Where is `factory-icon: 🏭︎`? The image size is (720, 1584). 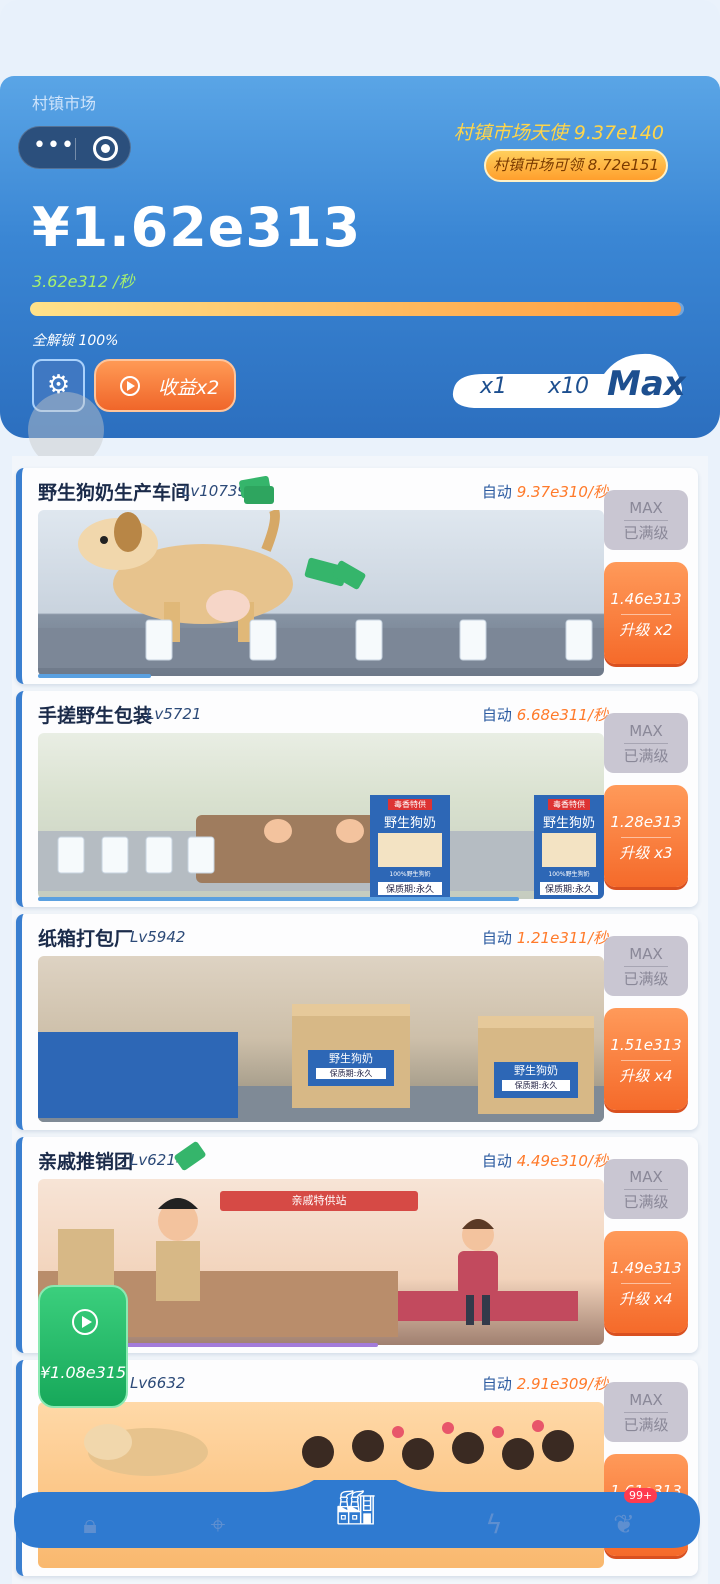 factory-icon: 🏭︎ is located at coordinates (356, 1508).